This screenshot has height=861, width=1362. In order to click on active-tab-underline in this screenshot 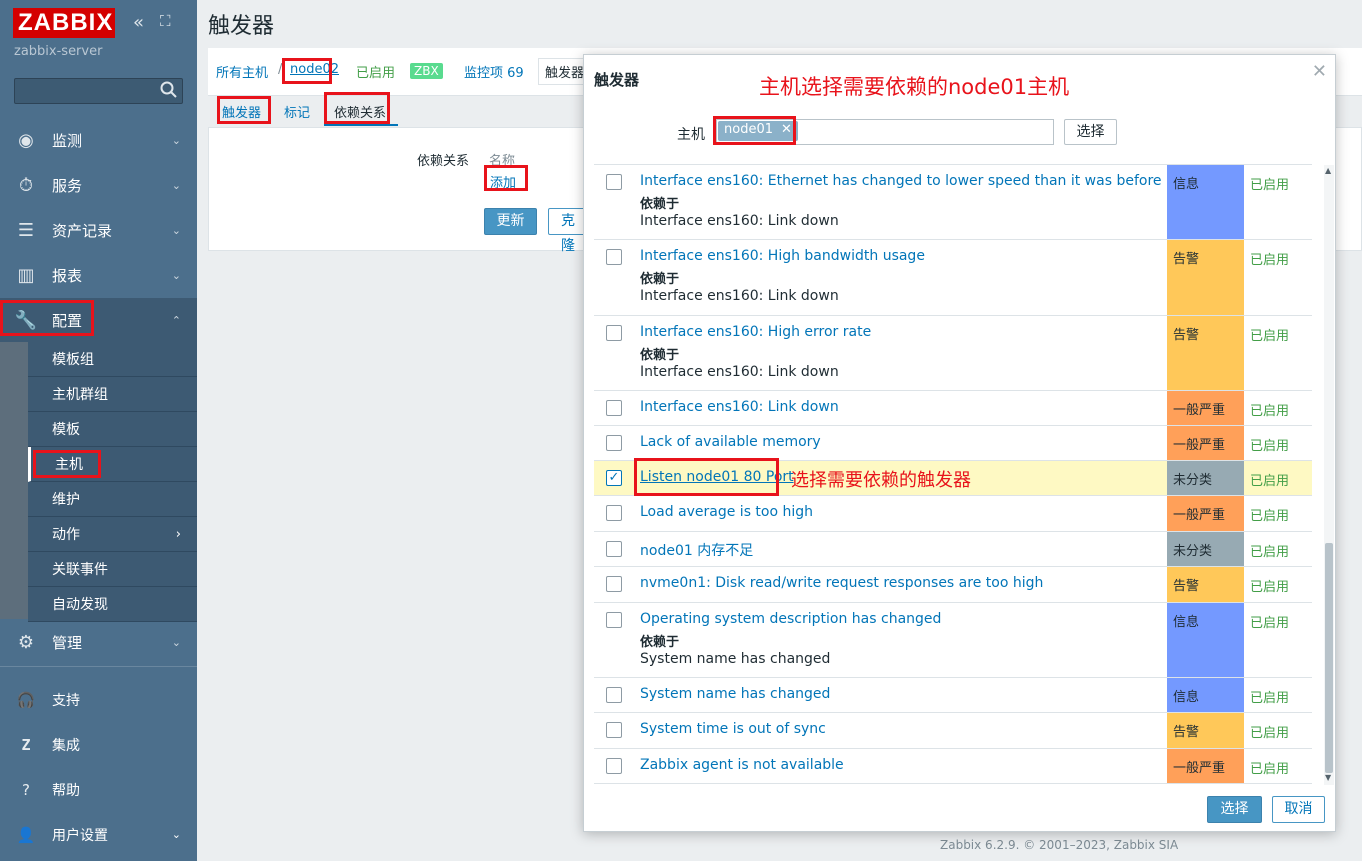, I will do `click(361, 125)`.